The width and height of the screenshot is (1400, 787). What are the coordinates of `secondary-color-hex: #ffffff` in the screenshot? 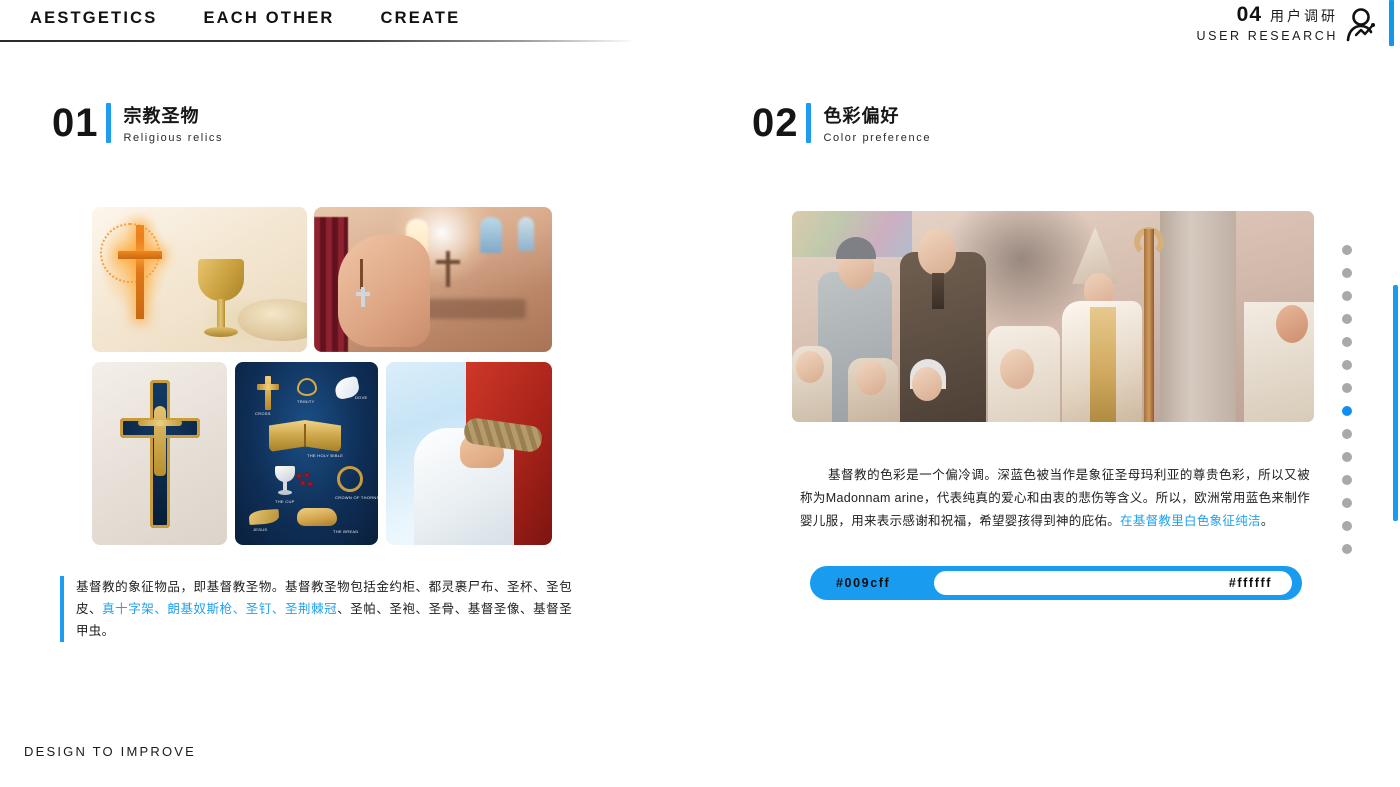 It's located at (1250, 583).